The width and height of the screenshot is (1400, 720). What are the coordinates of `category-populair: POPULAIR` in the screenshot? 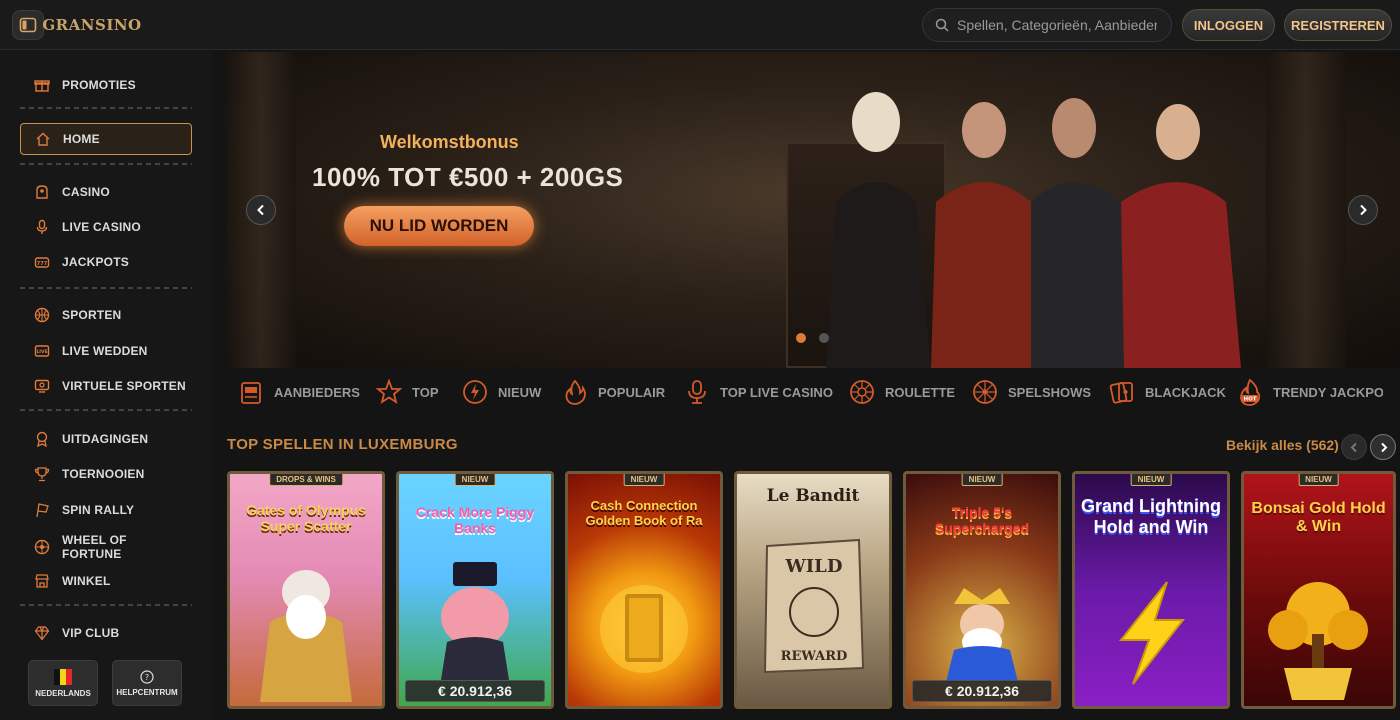 It's located at (612, 392).